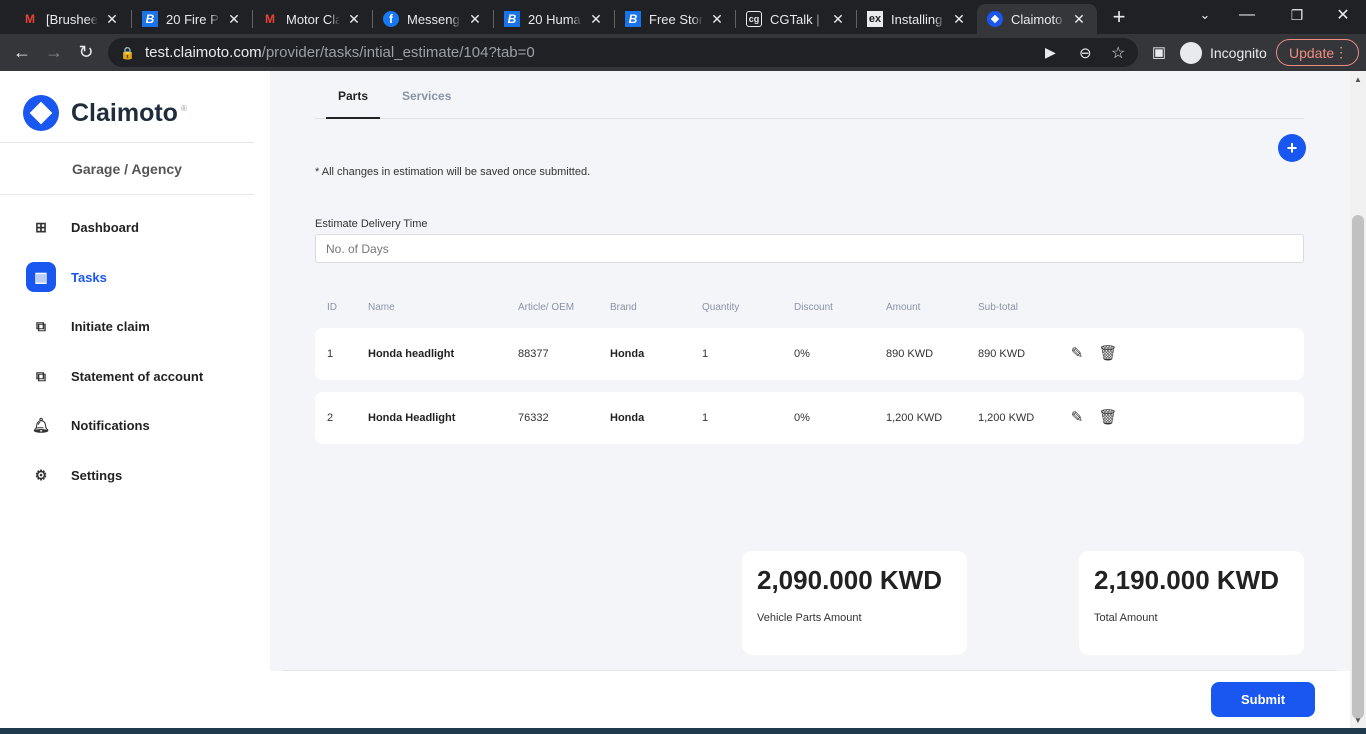 The width and height of the screenshot is (1366, 734). What do you see at coordinates (353, 104) in the screenshot?
I see `tab-parts: Parts` at bounding box center [353, 104].